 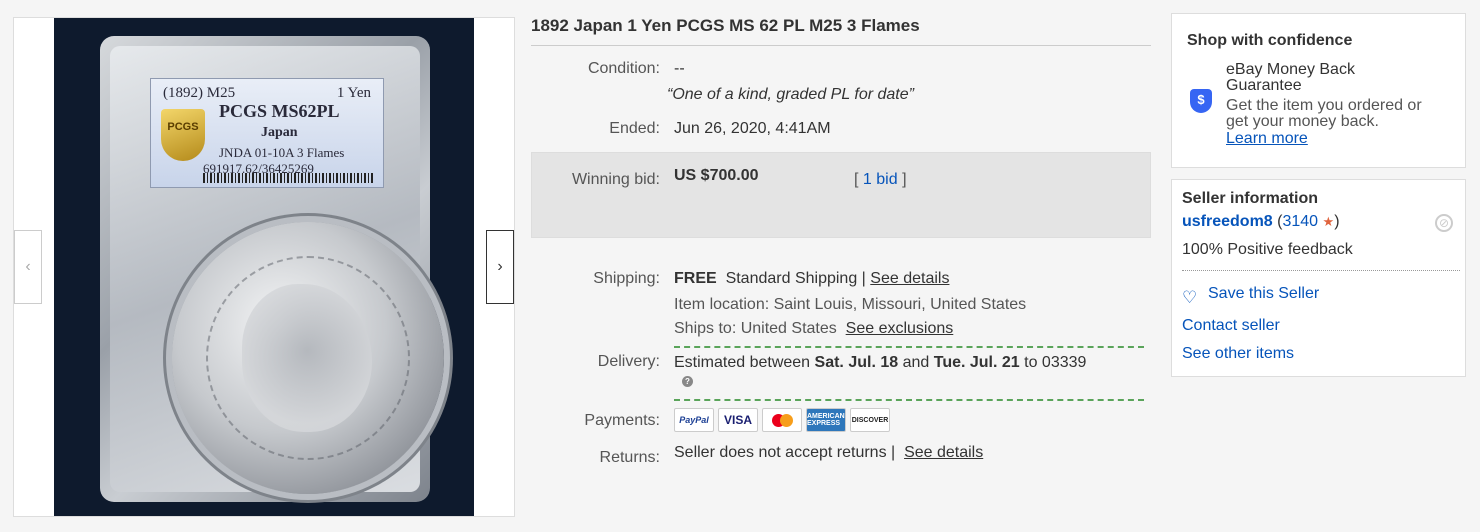 I want to click on bid-panel, so click(x=841, y=195).